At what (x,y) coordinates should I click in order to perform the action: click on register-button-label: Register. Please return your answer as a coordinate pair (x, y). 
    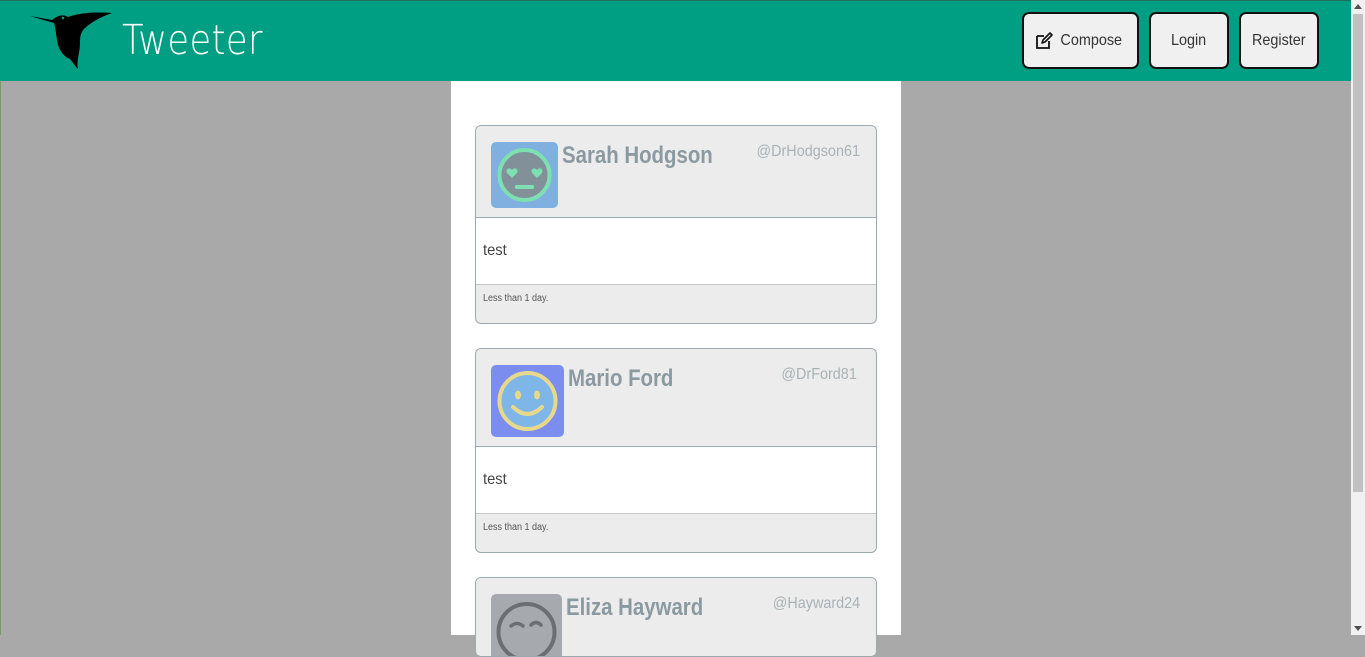
    Looking at the image, I should click on (1279, 40).